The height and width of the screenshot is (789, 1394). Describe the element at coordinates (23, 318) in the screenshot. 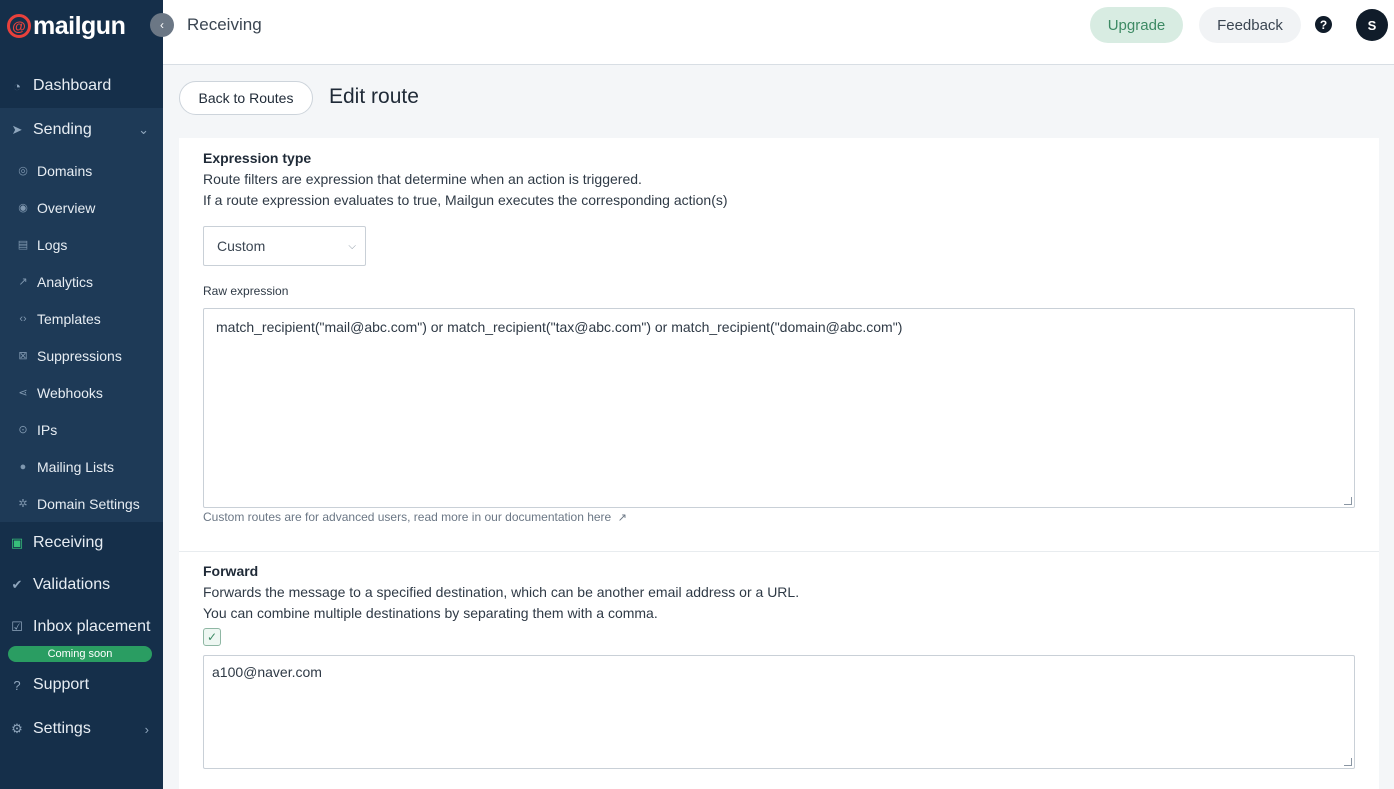

I see `code-icon: ‹›` at that location.